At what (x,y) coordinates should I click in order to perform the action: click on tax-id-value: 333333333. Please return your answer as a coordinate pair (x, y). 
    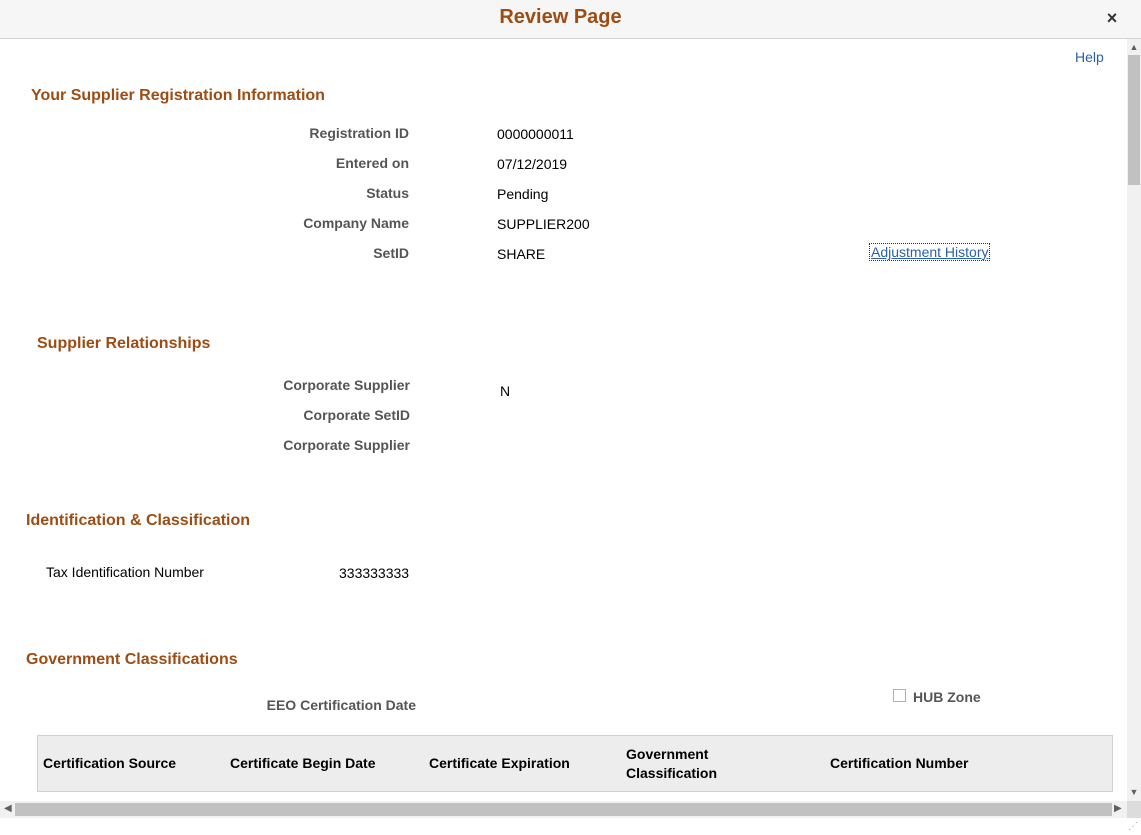
    Looking at the image, I should click on (374, 573).